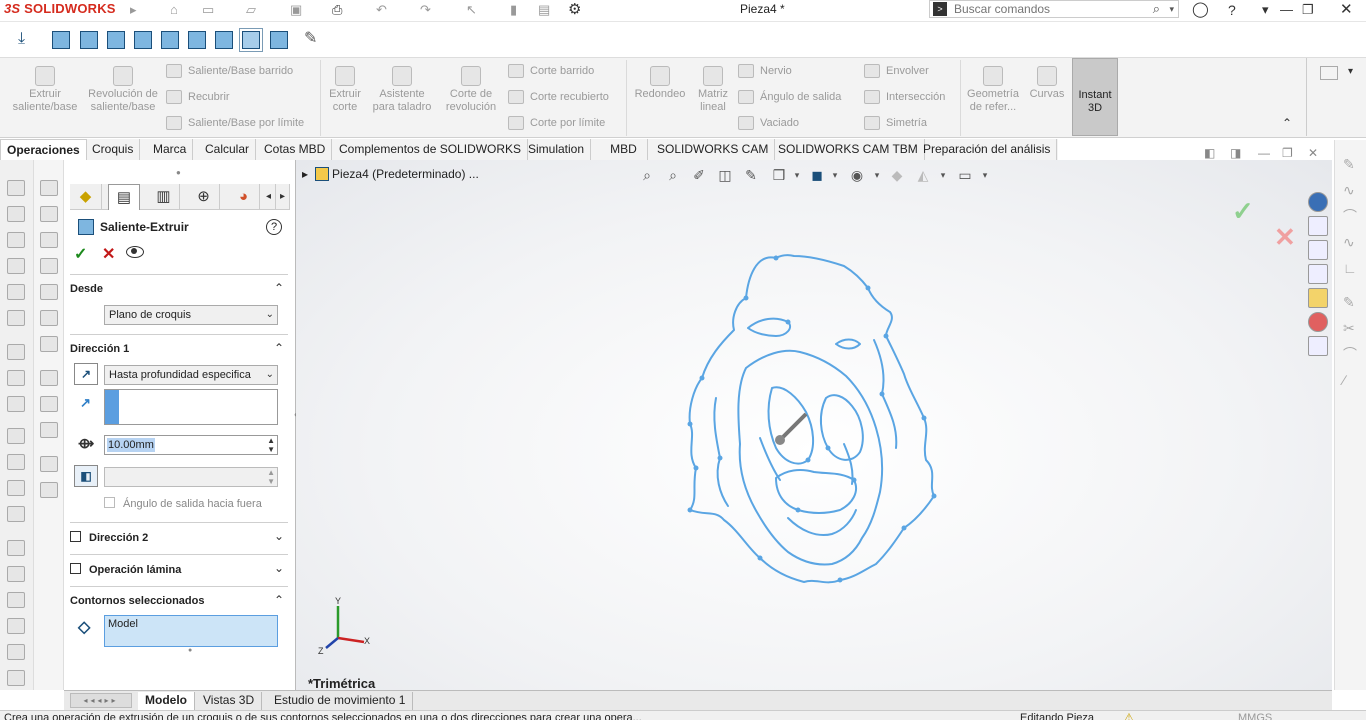  I want to click on swept-cut-button: Corte barrido, so click(551, 71).